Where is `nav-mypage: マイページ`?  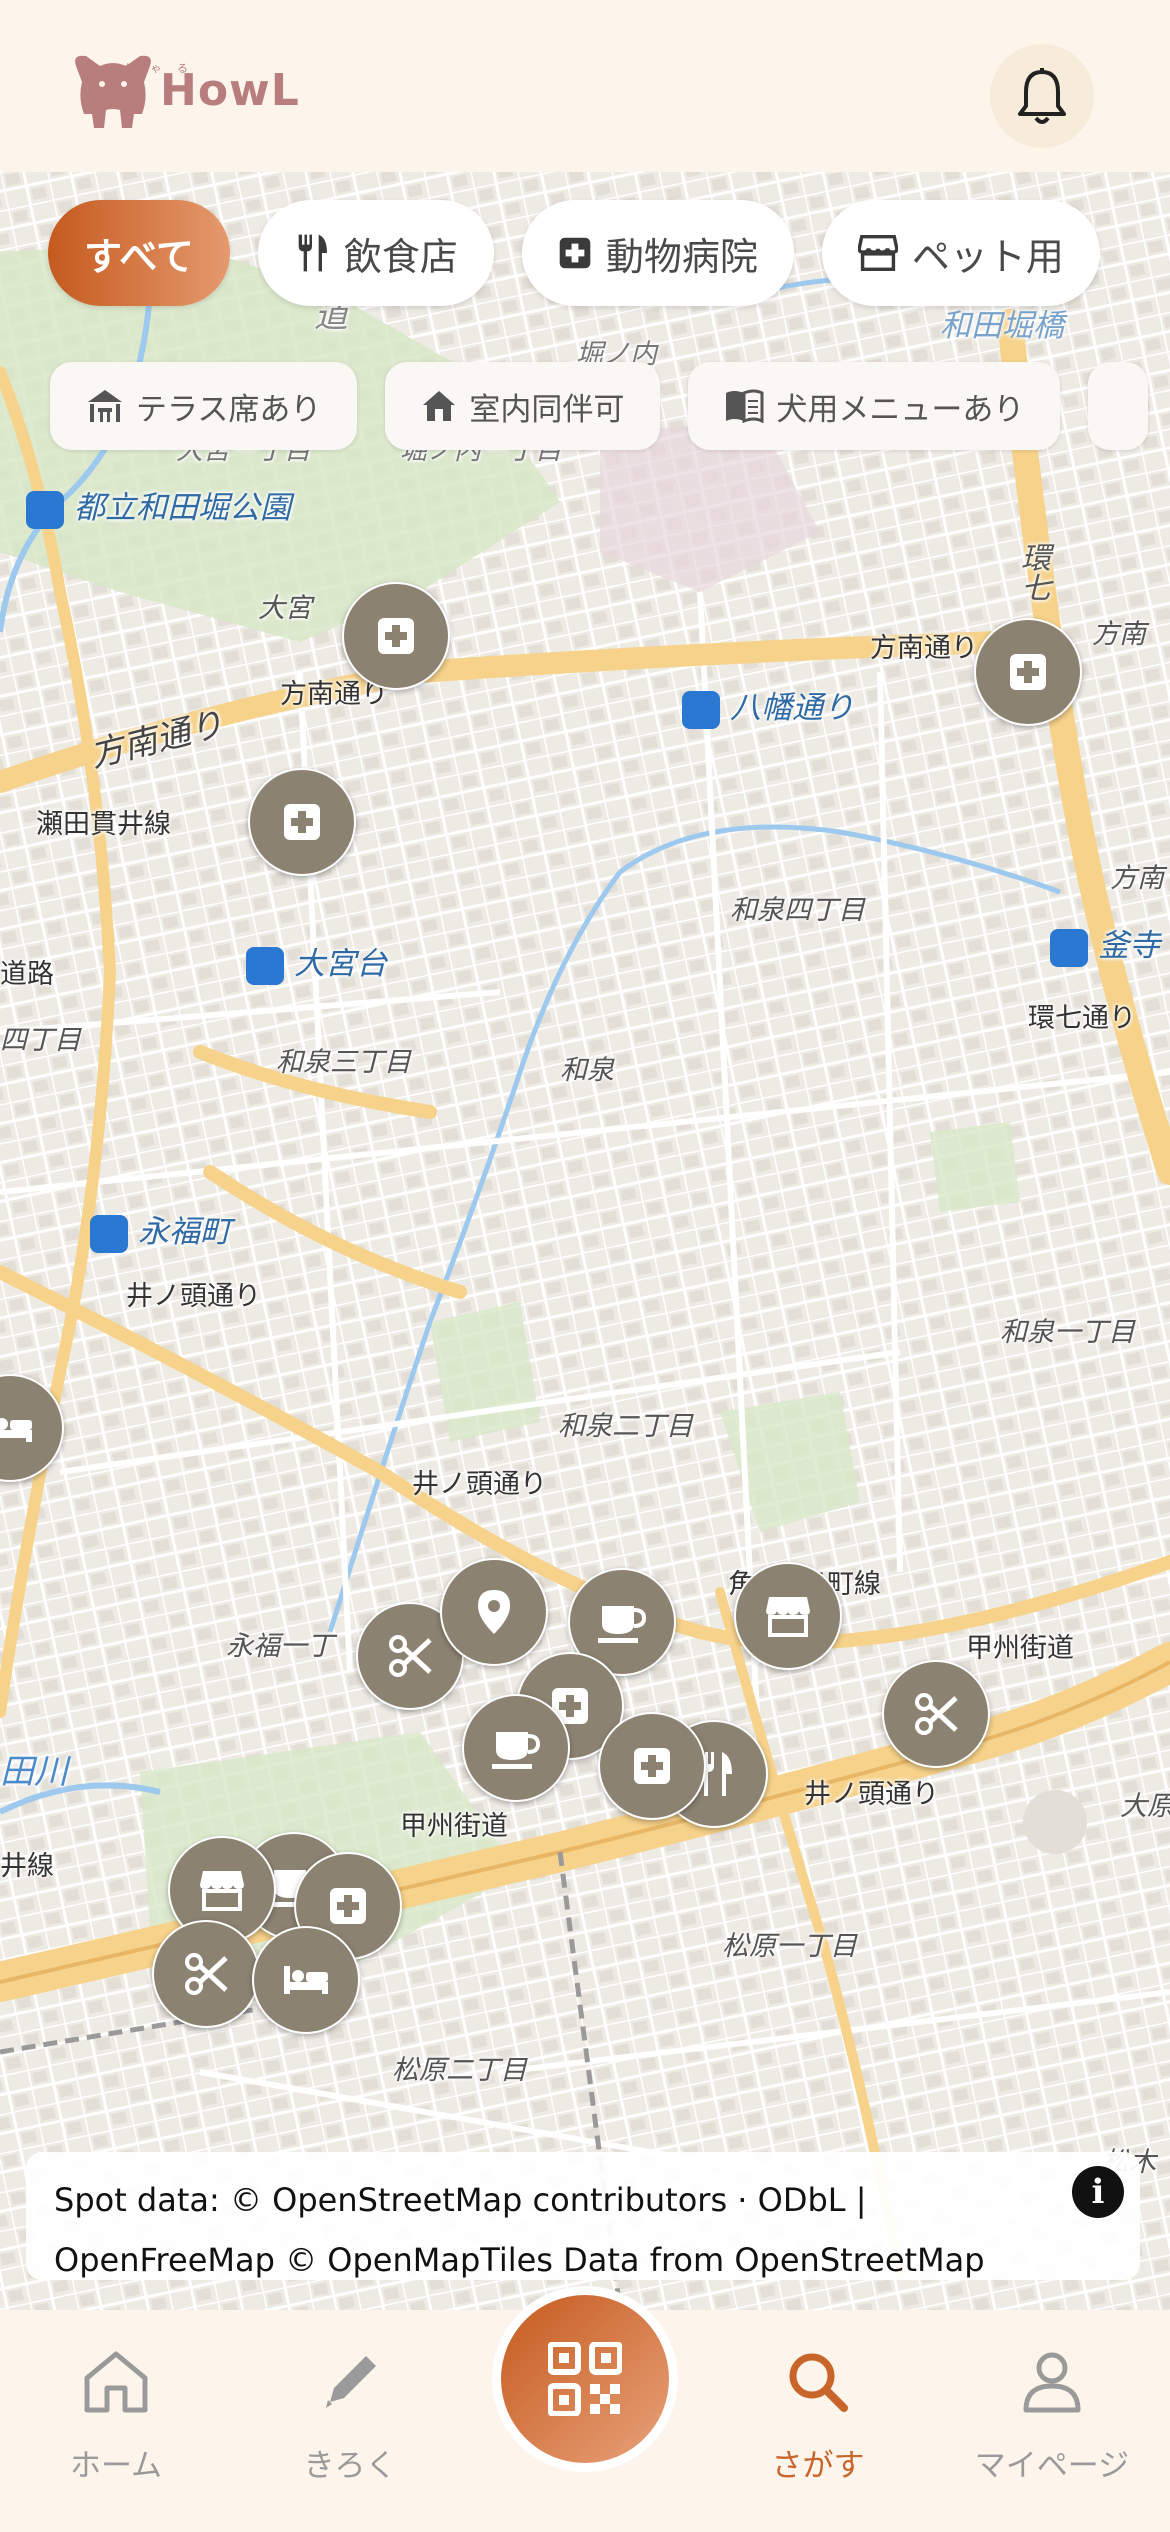
nav-mypage: マイページ is located at coordinates (1052, 2417).